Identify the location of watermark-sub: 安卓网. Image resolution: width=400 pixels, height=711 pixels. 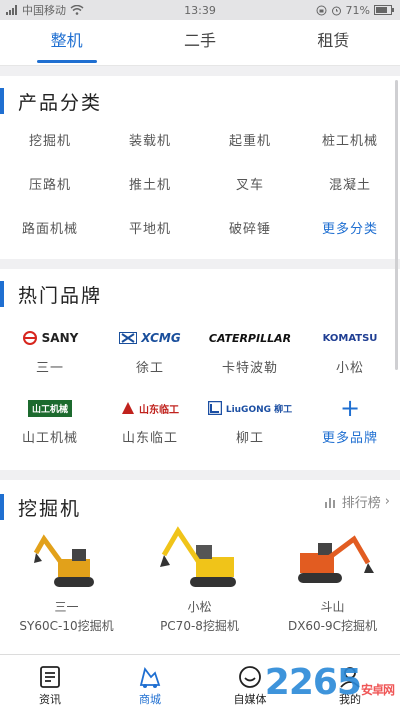
(377, 690).